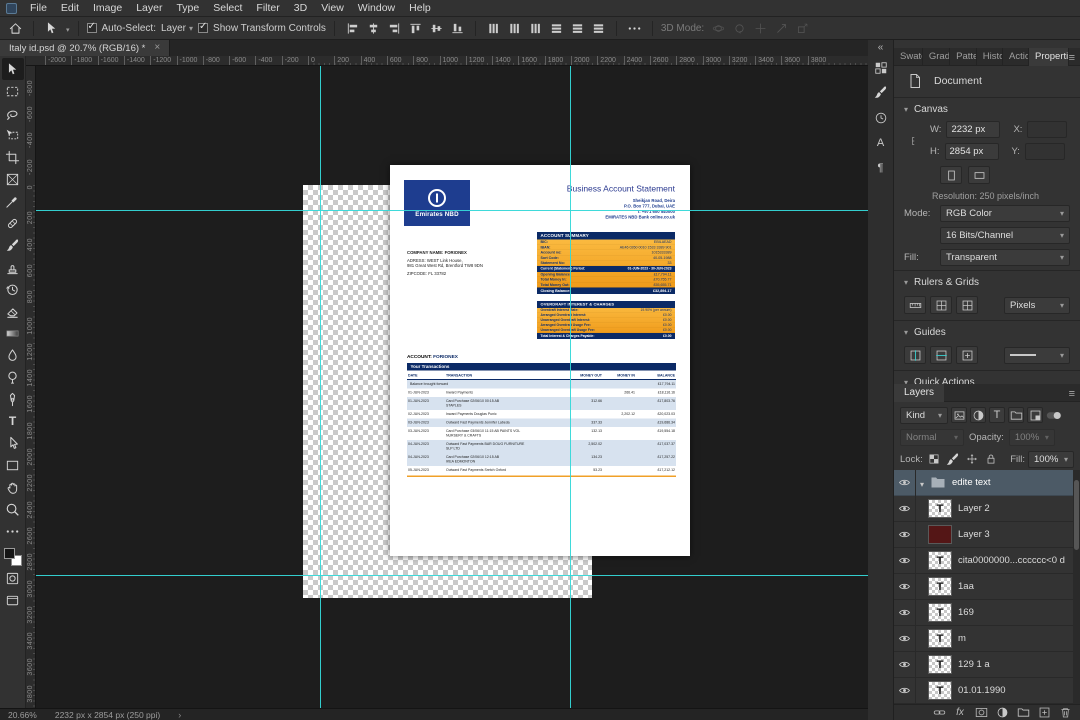  What do you see at coordinates (13, 509) in the screenshot?
I see `zoom-tool` at bounding box center [13, 509].